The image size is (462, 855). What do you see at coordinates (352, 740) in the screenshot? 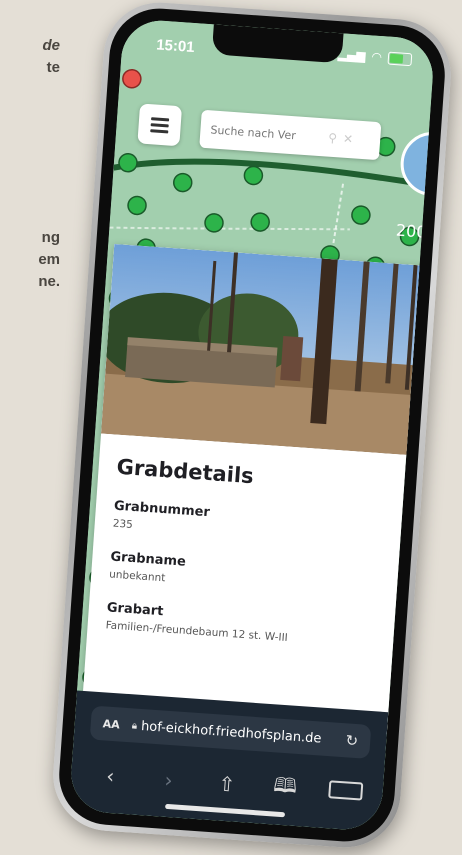
I see `reload-icon: ↻` at bounding box center [352, 740].